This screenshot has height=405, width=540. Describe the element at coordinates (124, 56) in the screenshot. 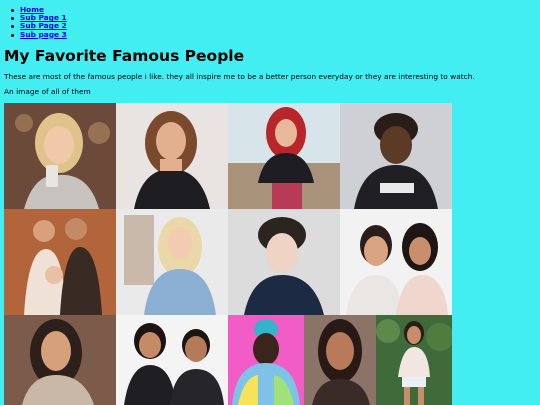

I see `page-title: My Favorite Famous People` at that location.